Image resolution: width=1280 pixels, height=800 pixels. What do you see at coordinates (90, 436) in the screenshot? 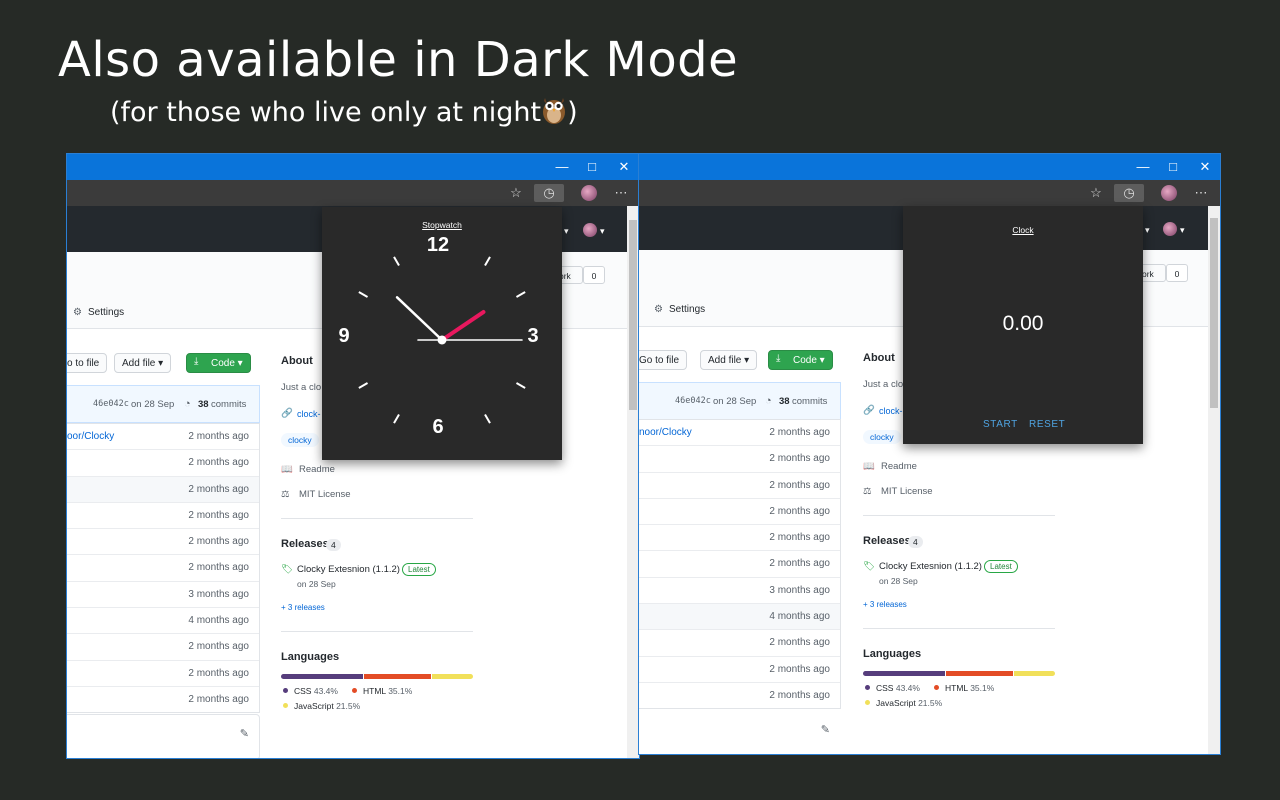
I see `file-name: oor/Clocky` at bounding box center [90, 436].